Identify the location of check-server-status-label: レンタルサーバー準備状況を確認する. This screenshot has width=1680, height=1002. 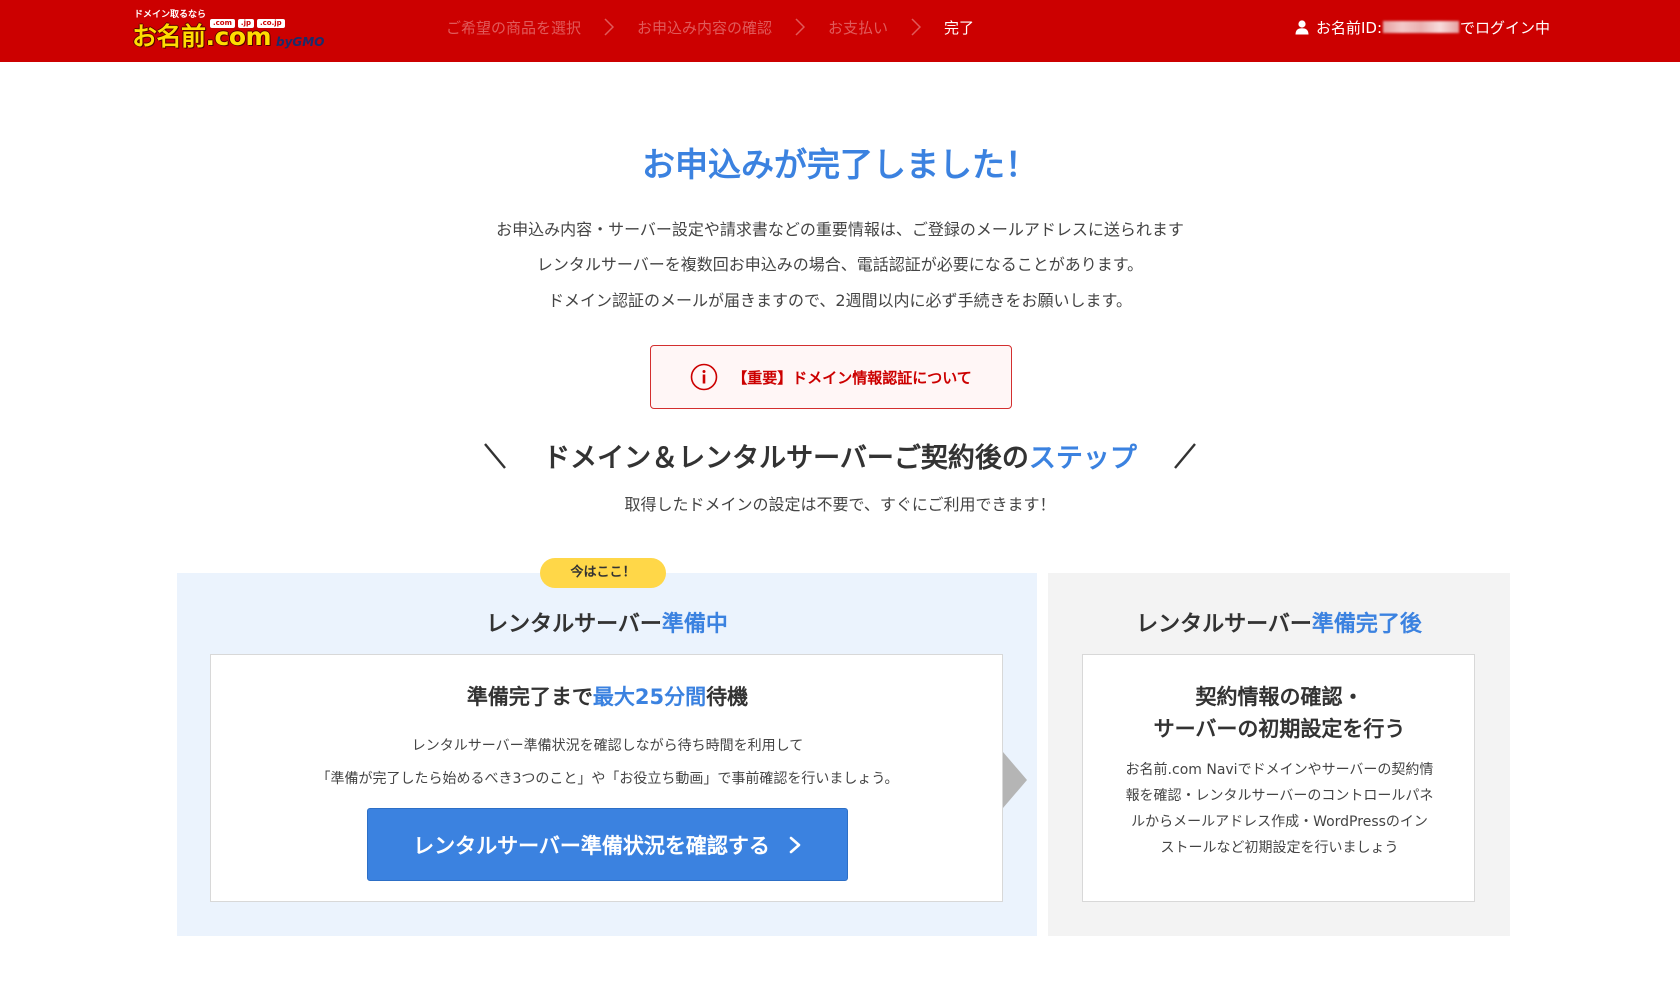
(591, 845).